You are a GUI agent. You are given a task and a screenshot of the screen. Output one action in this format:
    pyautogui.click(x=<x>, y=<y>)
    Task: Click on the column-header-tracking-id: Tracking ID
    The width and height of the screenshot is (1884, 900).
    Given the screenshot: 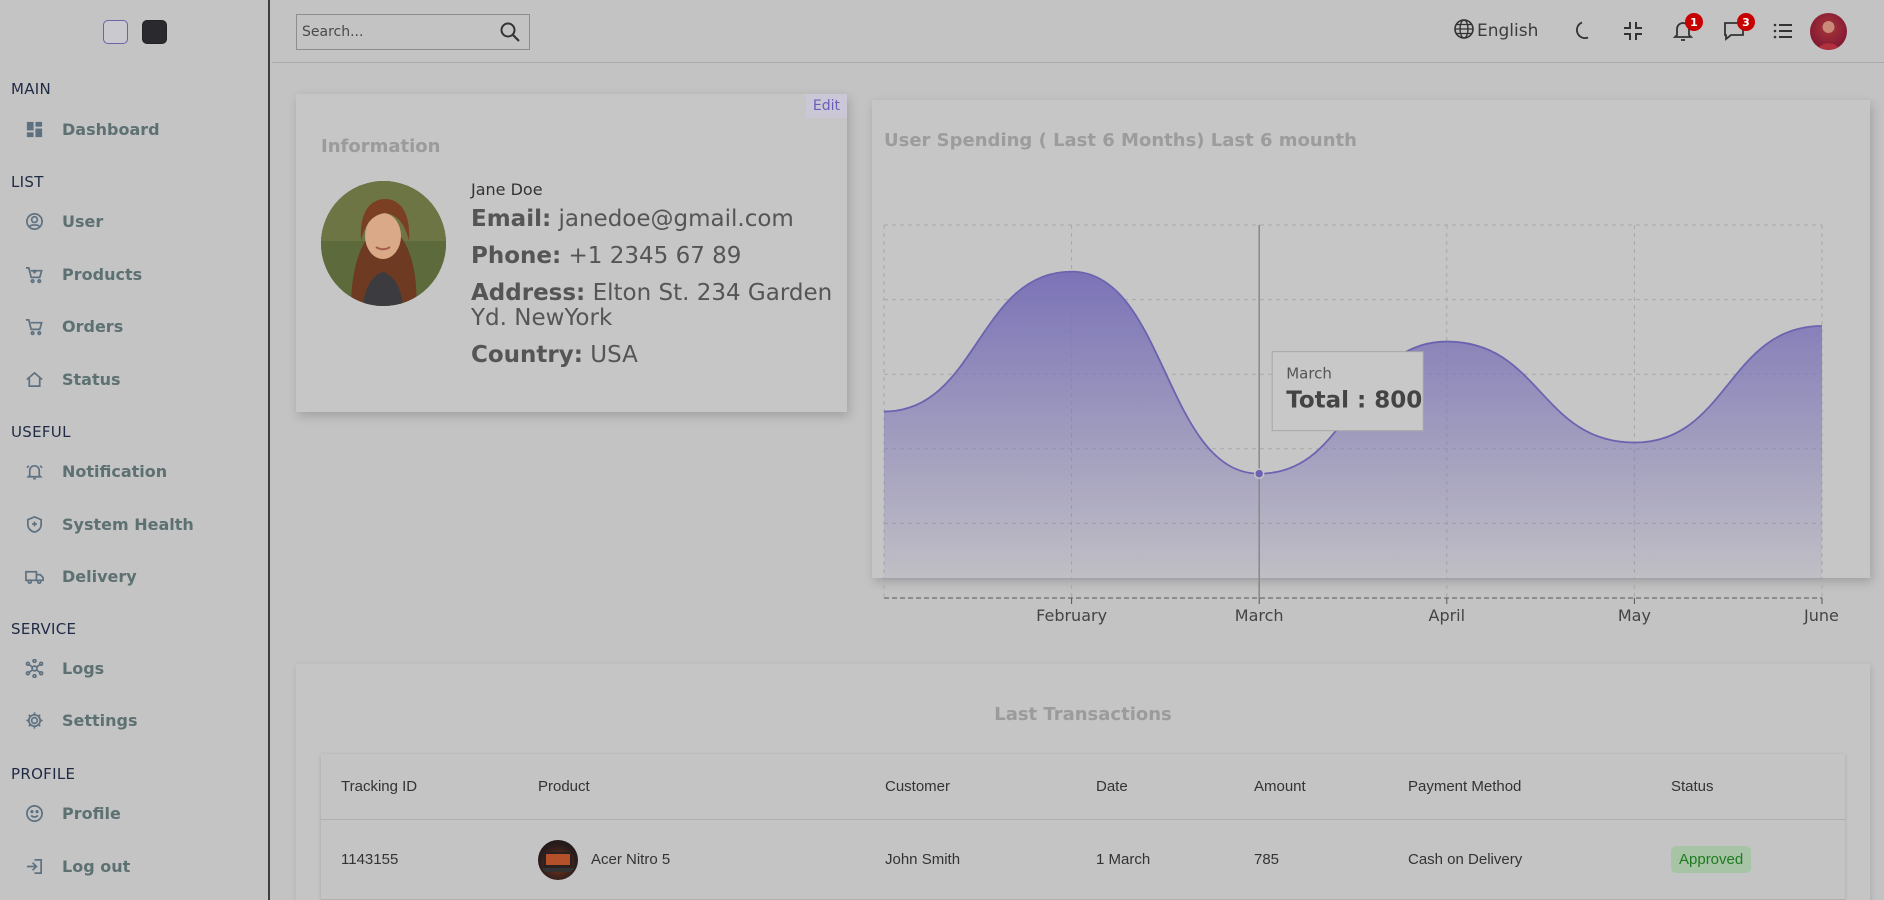 What is the action you would take?
    pyautogui.click(x=379, y=786)
    